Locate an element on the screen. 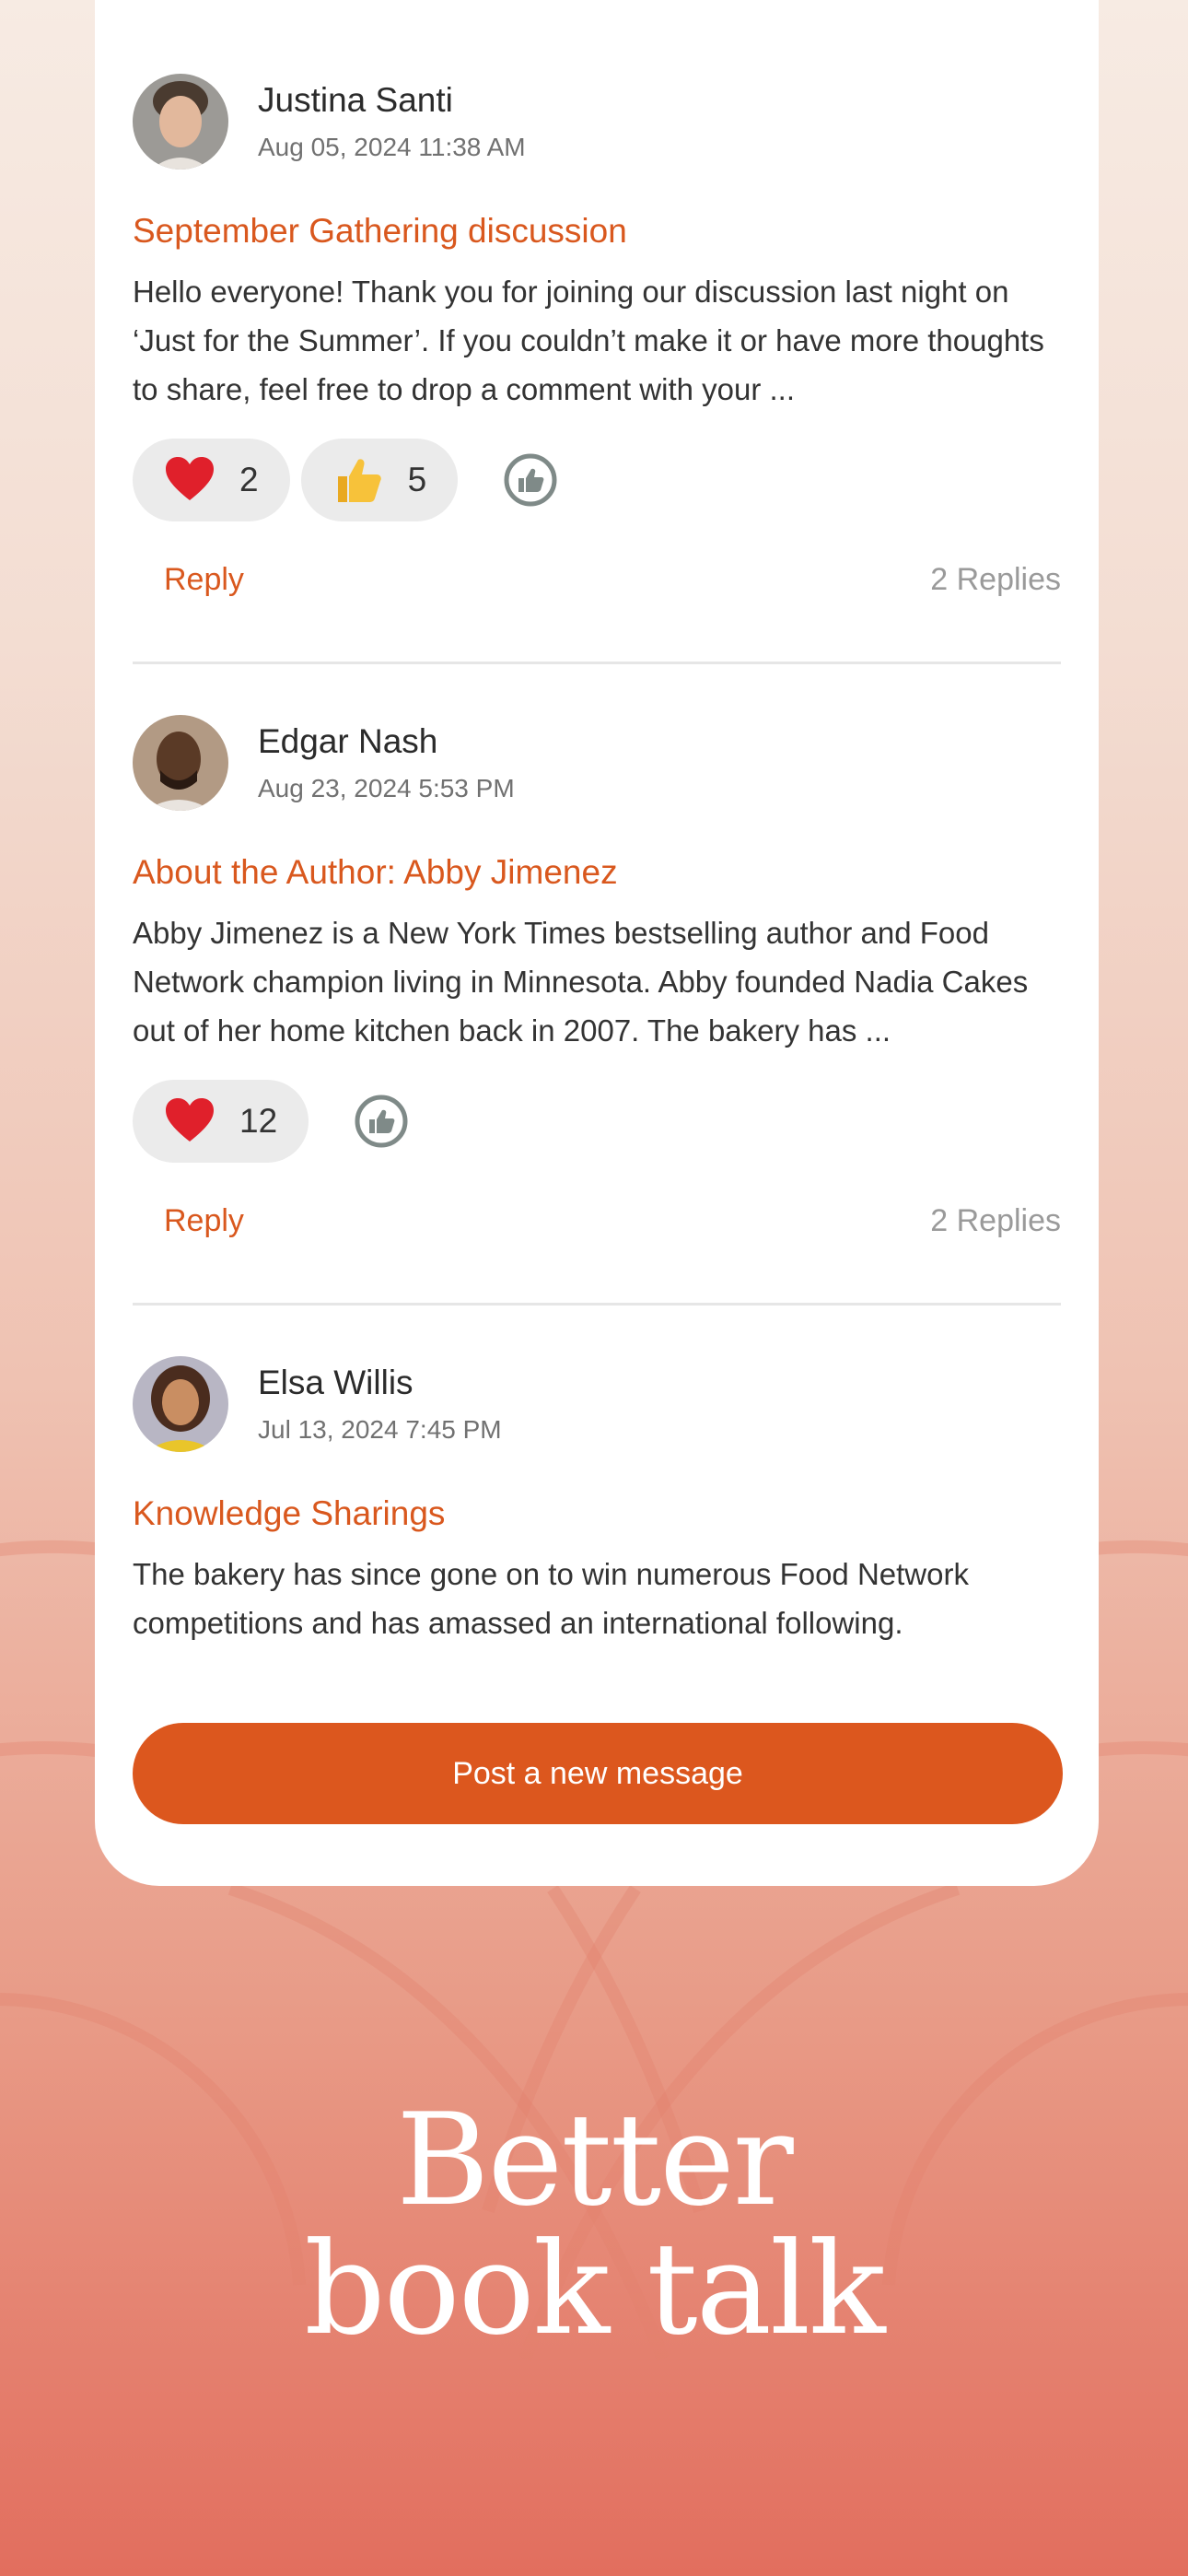  post-date: Aug 23, 2024 5:53 PM is located at coordinates (386, 788).